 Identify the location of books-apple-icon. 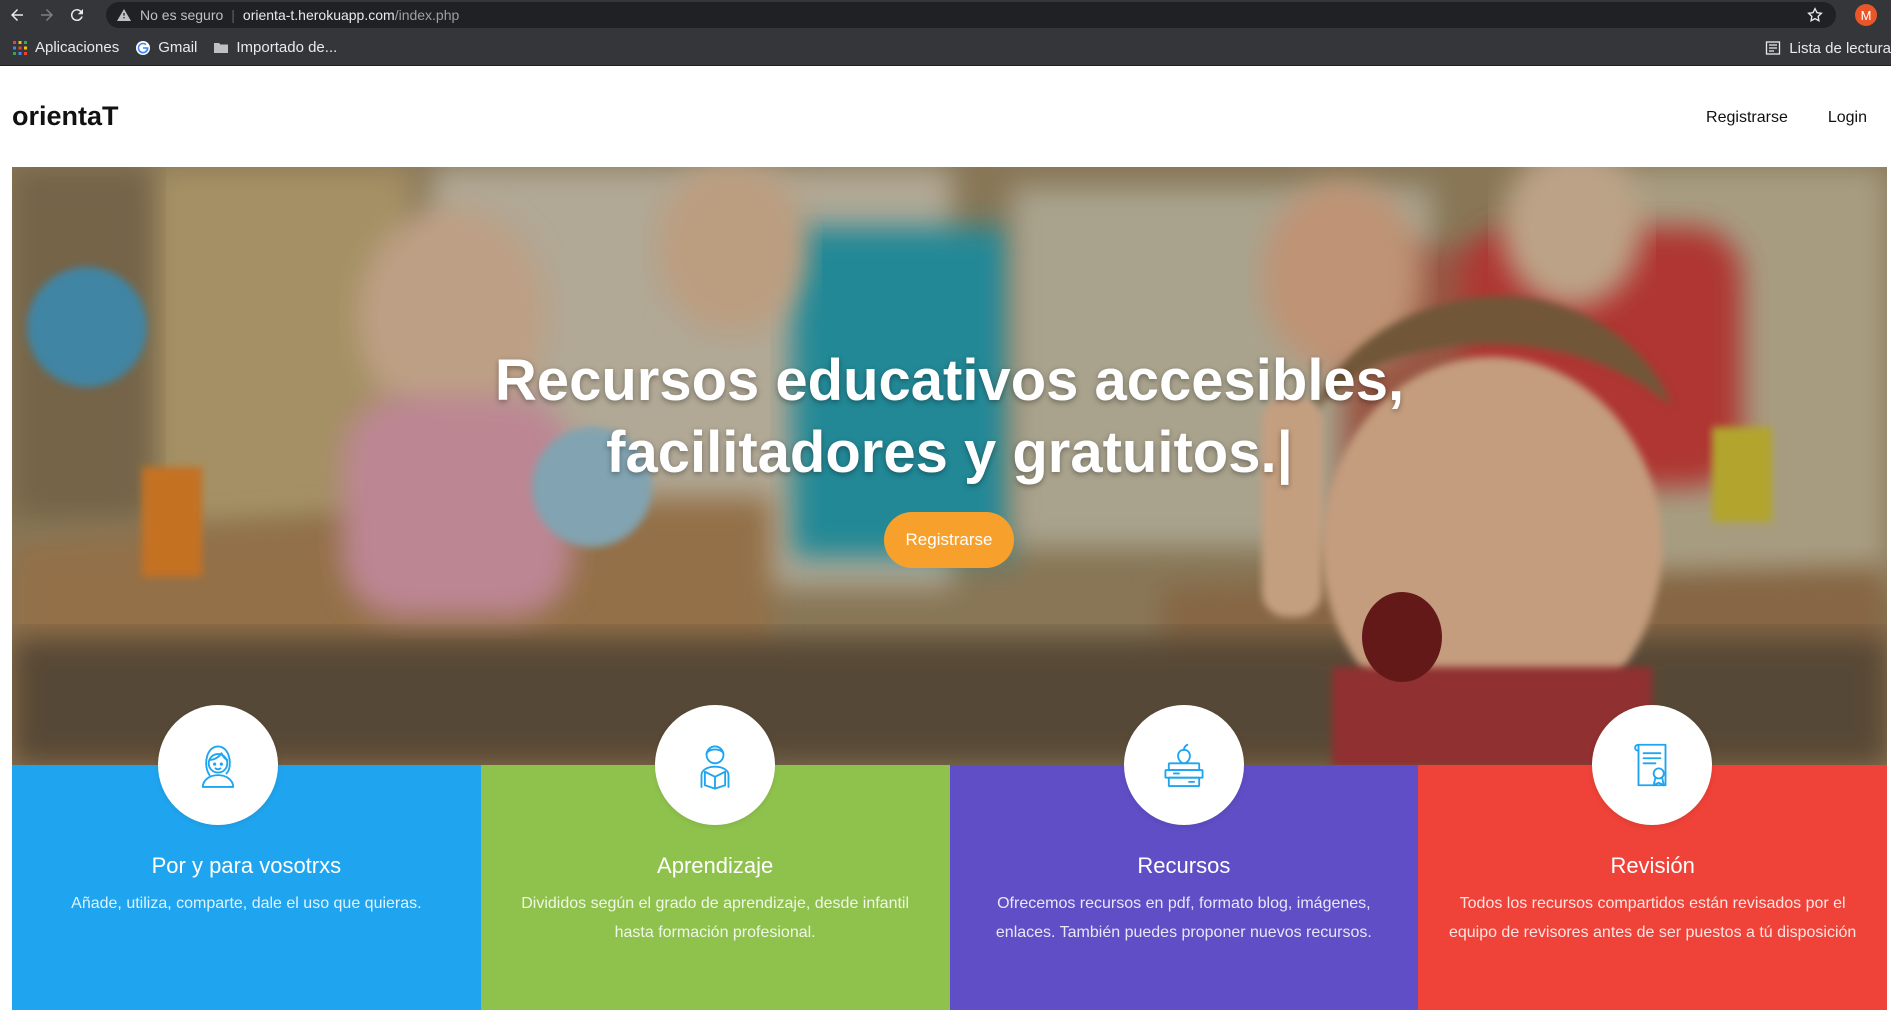
(1183, 765).